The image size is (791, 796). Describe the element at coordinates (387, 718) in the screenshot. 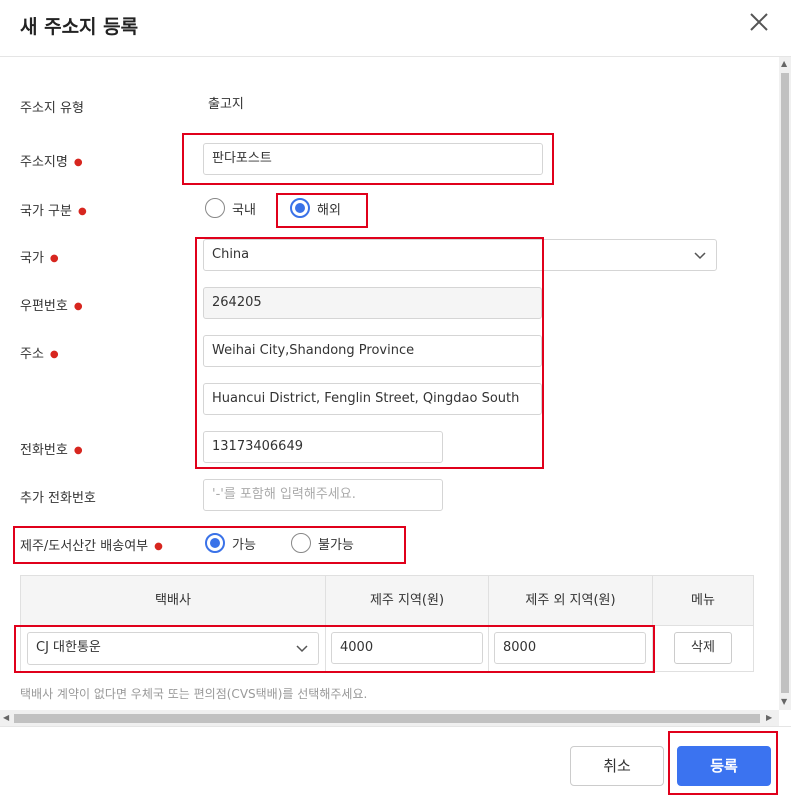

I see `horizontal-scroll-thumb` at that location.